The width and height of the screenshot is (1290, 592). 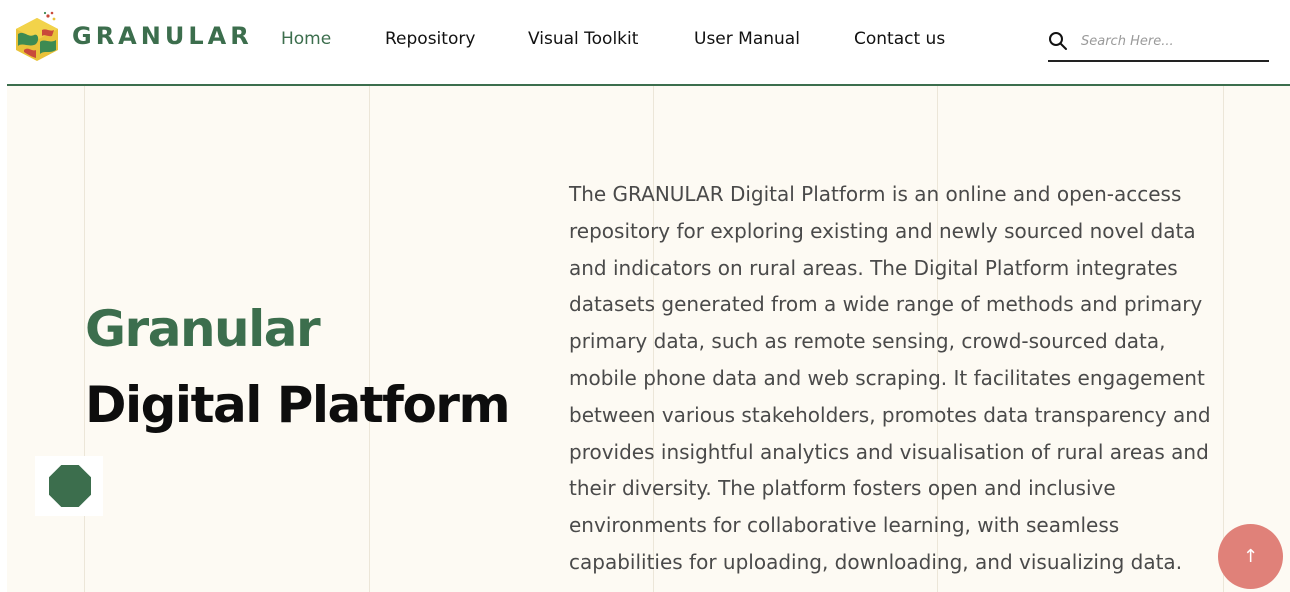 I want to click on search-bar, so click(x=1158, y=44).